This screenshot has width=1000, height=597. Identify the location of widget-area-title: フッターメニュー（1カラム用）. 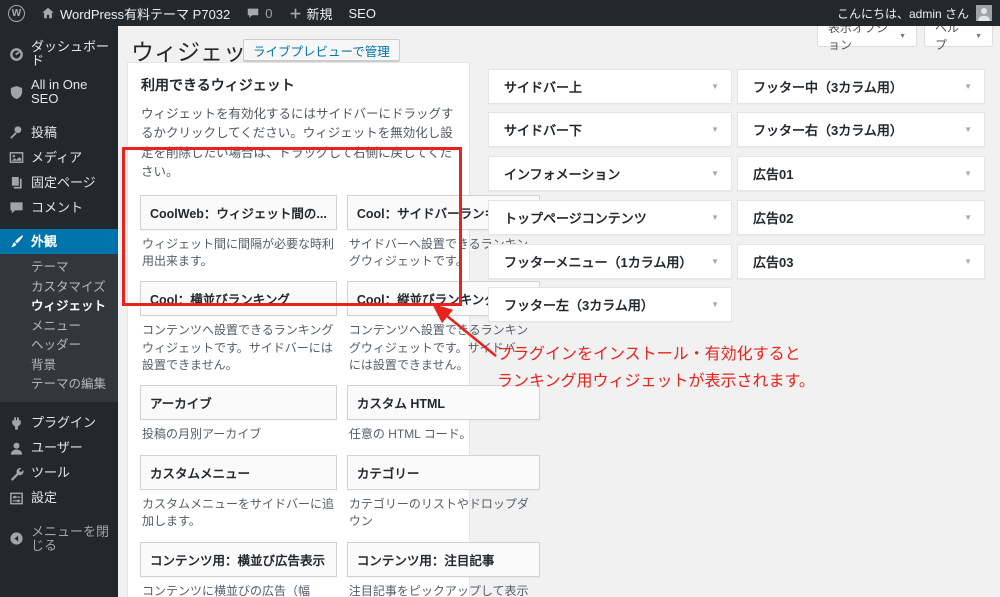
(598, 262).